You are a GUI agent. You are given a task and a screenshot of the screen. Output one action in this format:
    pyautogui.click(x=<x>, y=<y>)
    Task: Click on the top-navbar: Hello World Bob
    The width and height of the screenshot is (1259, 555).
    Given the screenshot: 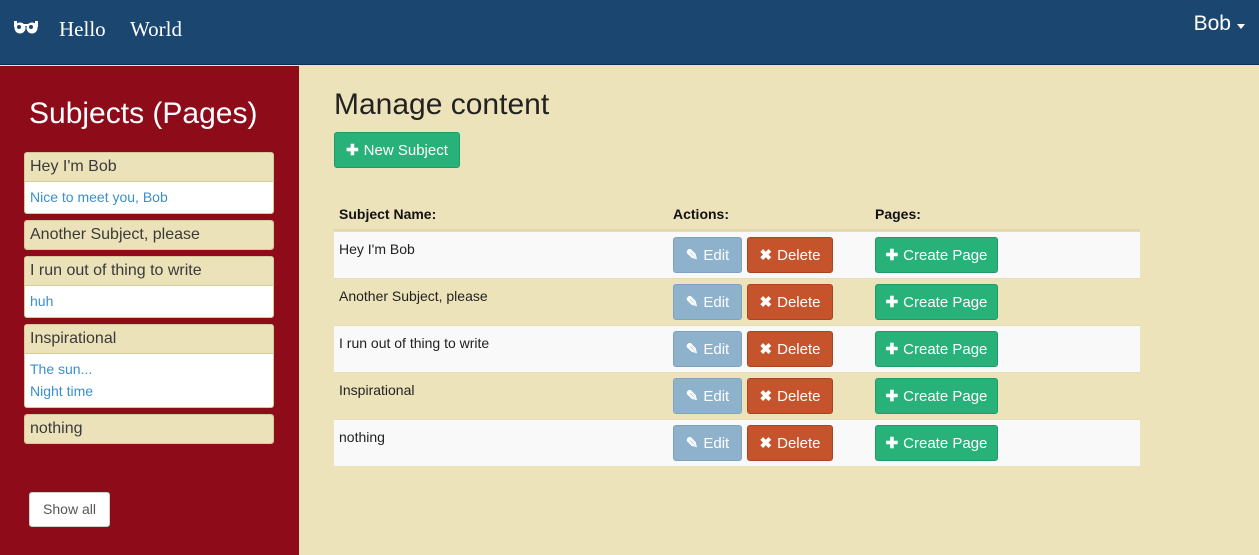 What is the action you would take?
    pyautogui.click(x=629, y=32)
    